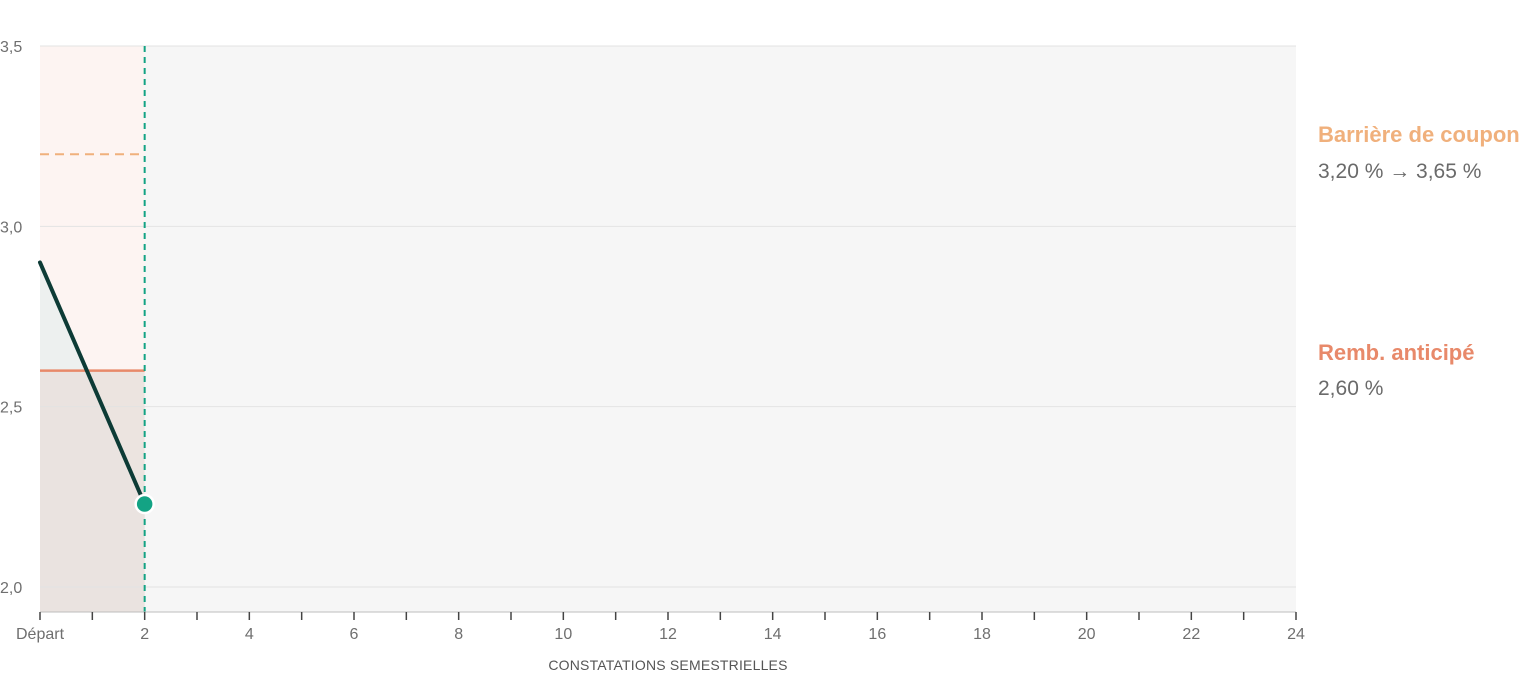 The height and width of the screenshot is (681, 1538). Describe the element at coordinates (1396, 352) in the screenshot. I see `autocall-barrier-title: Remb. anticipé` at that location.